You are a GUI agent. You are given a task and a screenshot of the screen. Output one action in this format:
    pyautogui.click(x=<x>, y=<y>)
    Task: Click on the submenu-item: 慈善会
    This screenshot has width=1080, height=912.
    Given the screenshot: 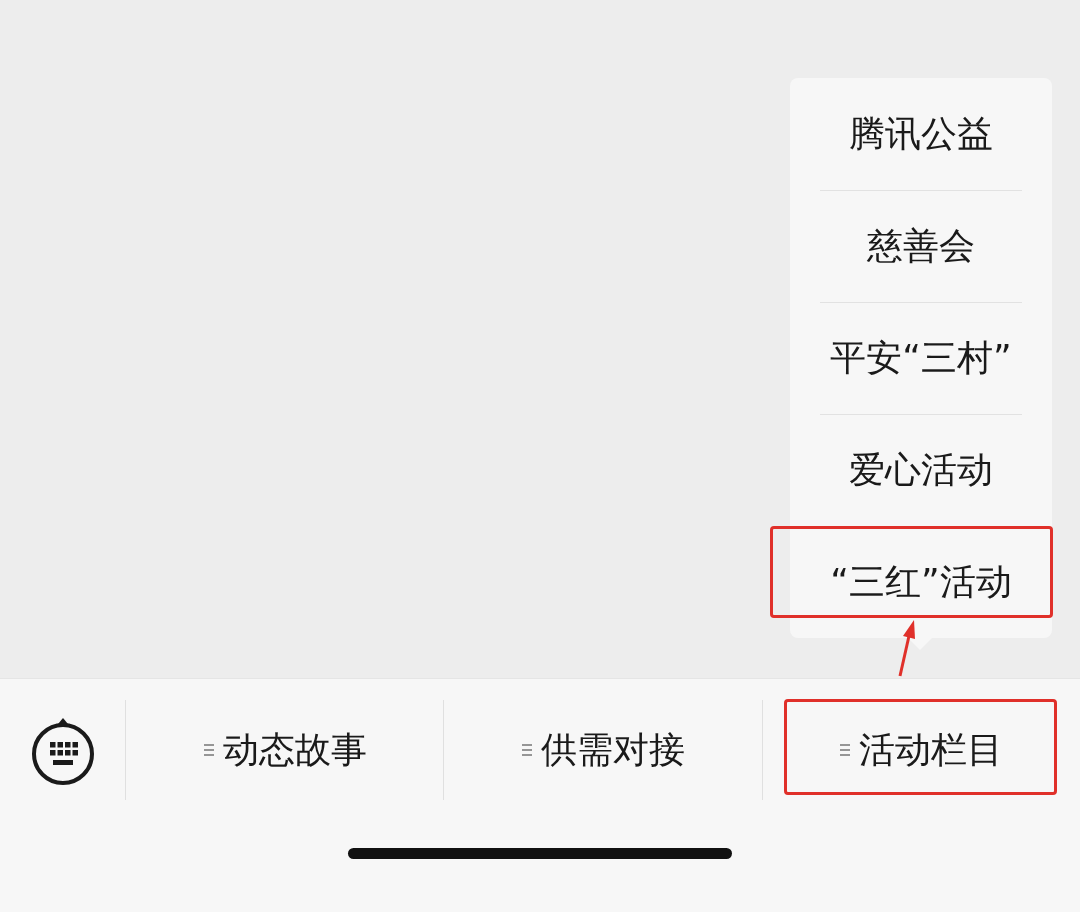 What is the action you would take?
    pyautogui.click(x=921, y=246)
    